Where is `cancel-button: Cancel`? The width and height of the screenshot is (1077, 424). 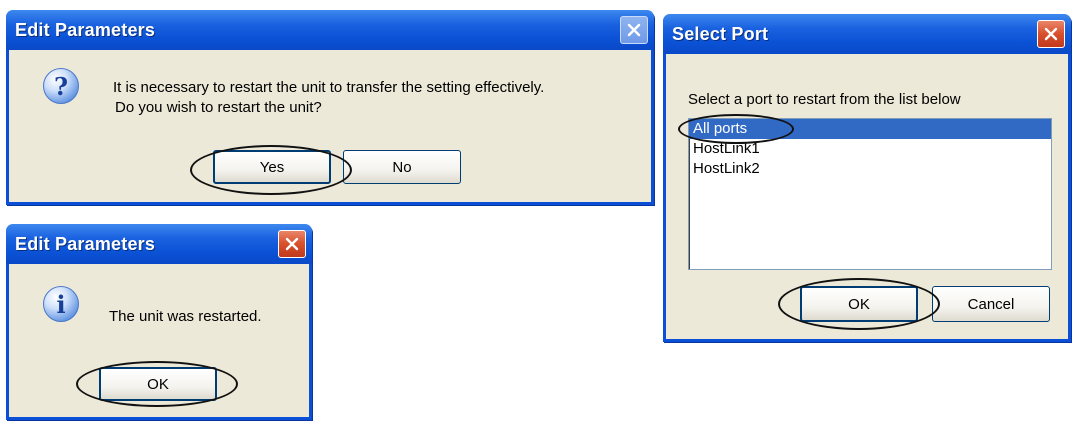 cancel-button: Cancel is located at coordinates (991, 304).